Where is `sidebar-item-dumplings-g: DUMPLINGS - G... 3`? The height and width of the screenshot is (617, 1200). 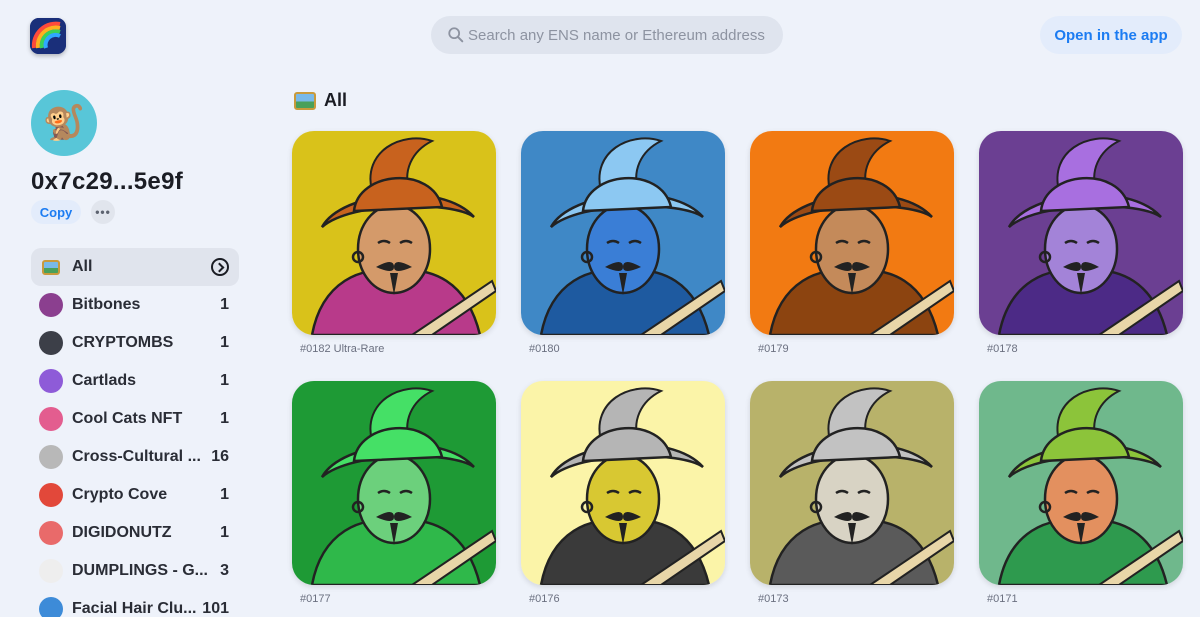 sidebar-item-dumplings-g: DUMPLINGS - G... 3 is located at coordinates (135, 571).